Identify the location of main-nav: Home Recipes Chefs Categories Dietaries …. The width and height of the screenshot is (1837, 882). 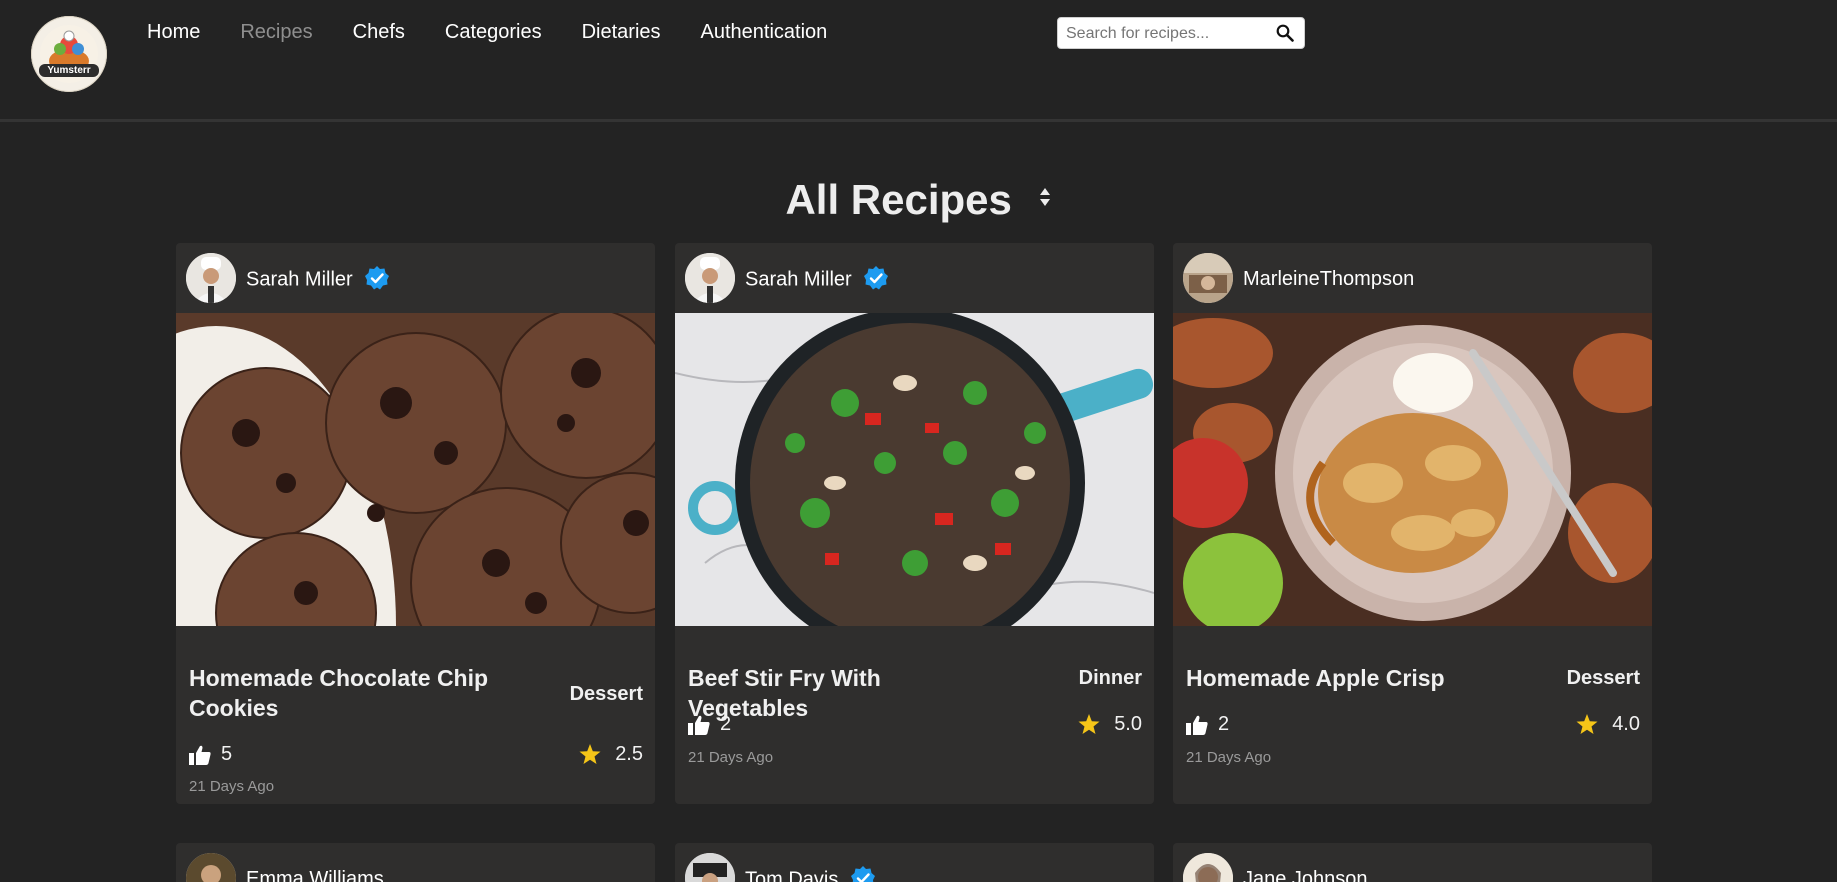
(507, 32).